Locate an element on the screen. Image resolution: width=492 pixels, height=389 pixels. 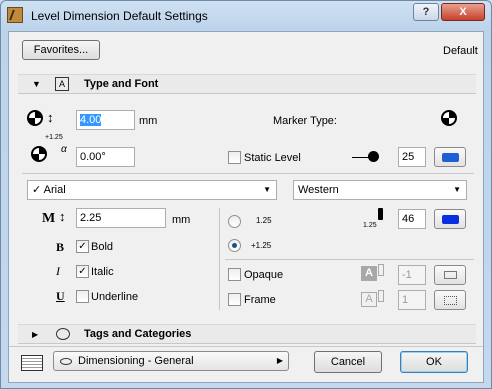
height-field: 4.00 is located at coordinates (105, 120).